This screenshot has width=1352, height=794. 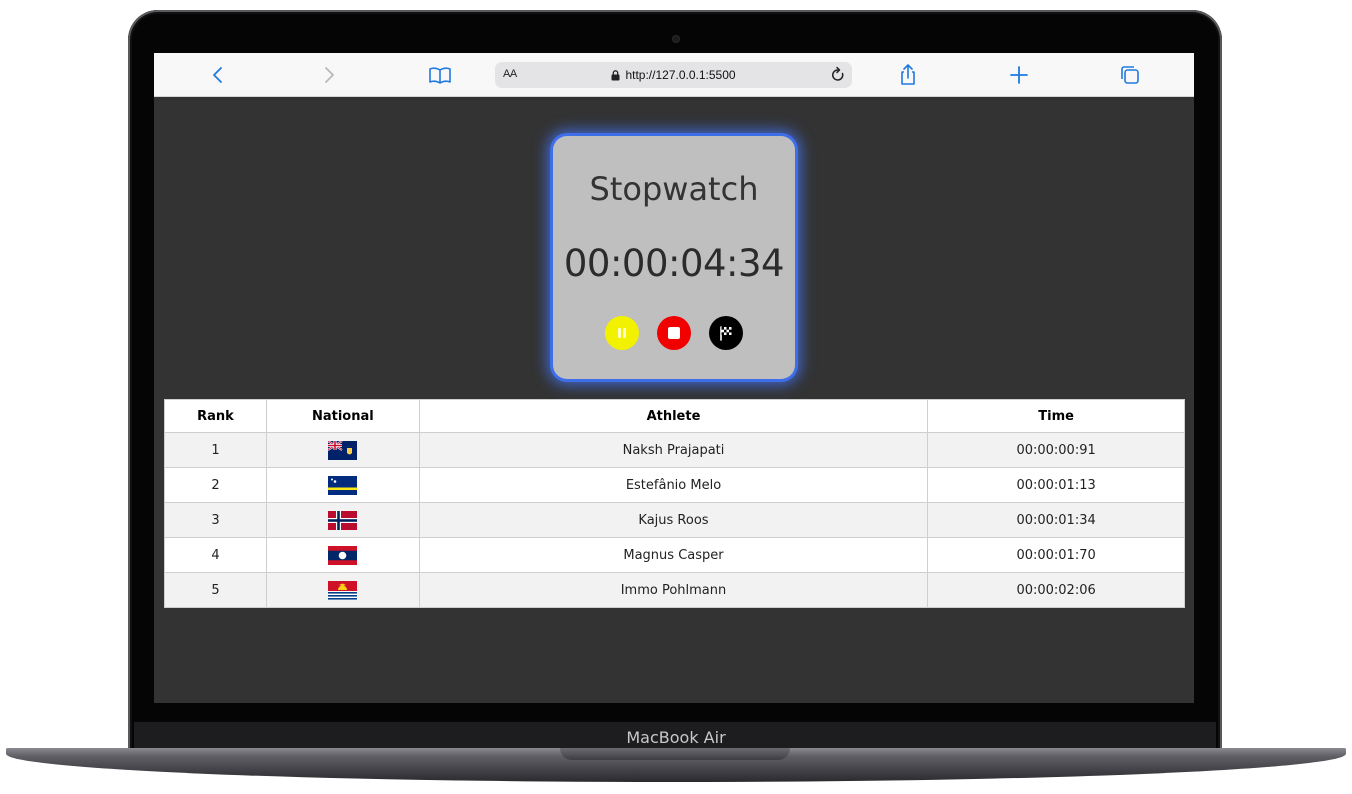 I want to click on tabs-icon, so click(x=1130, y=75).